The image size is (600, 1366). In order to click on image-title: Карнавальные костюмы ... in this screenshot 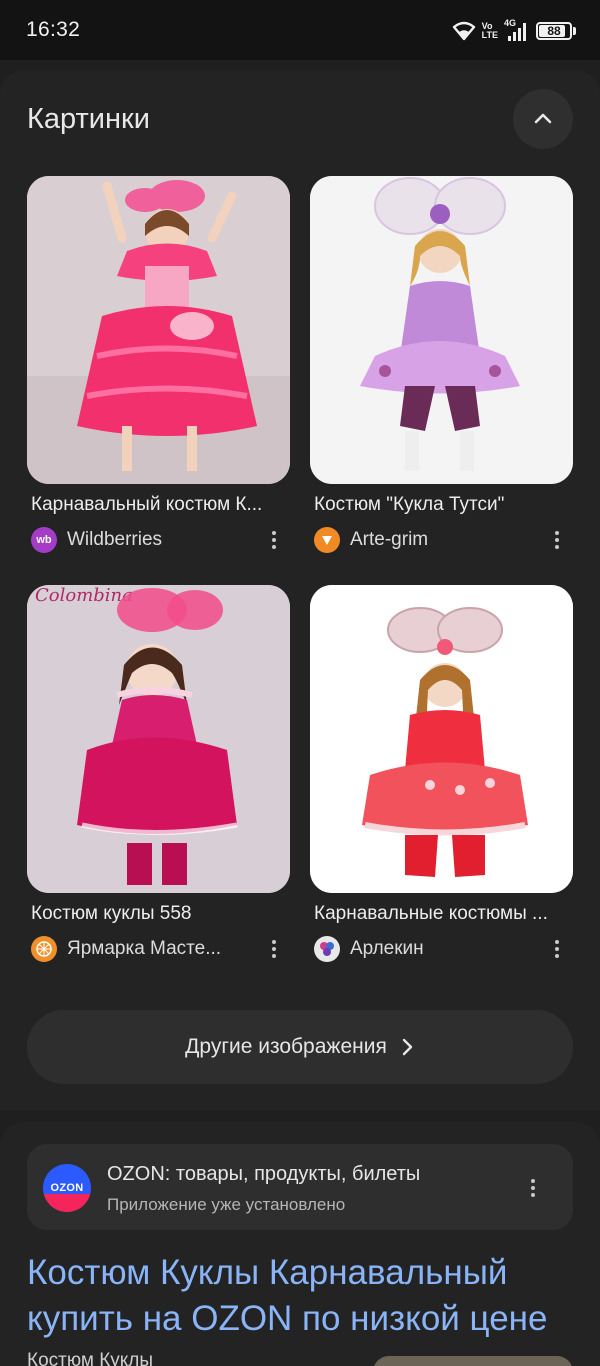, I will do `click(441, 914)`.